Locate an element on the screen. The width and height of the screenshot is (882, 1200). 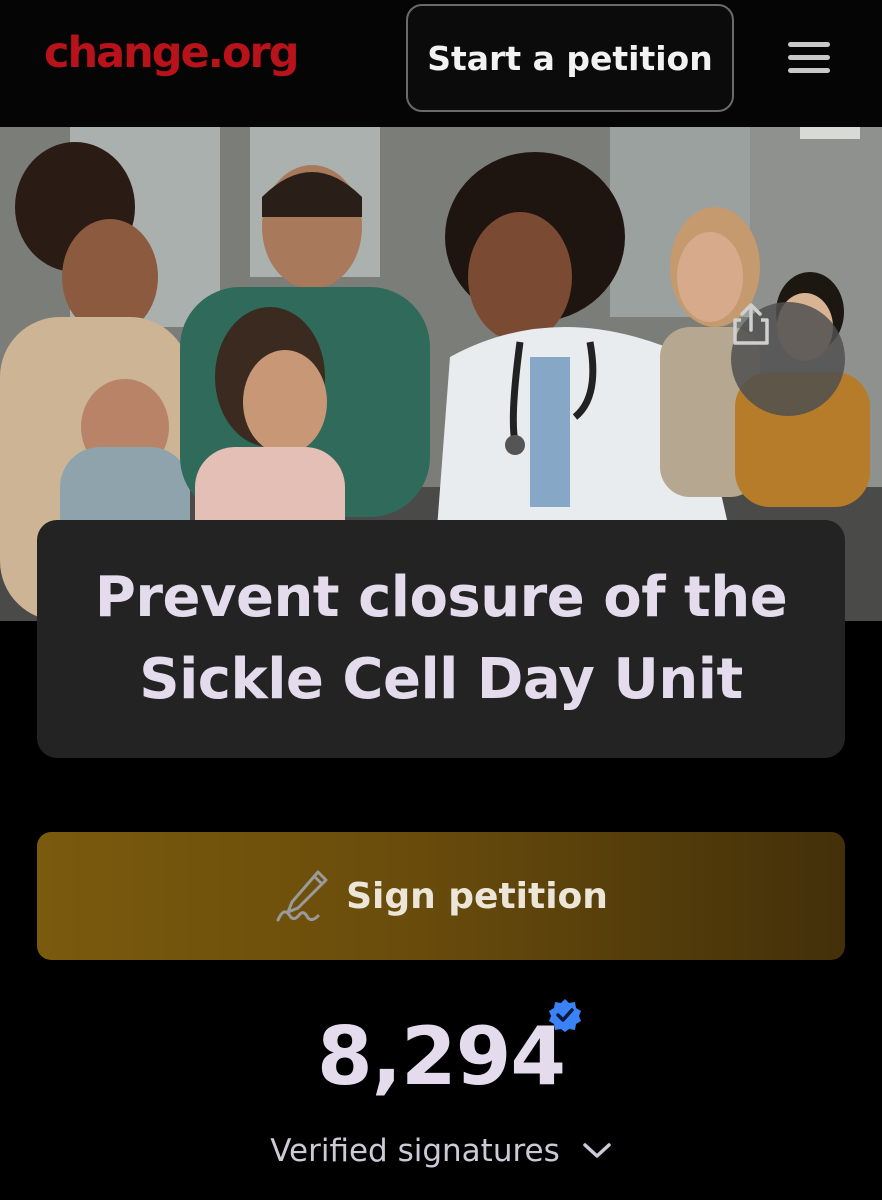
verified-signatures-label: Verified signatures is located at coordinates (415, 1151).